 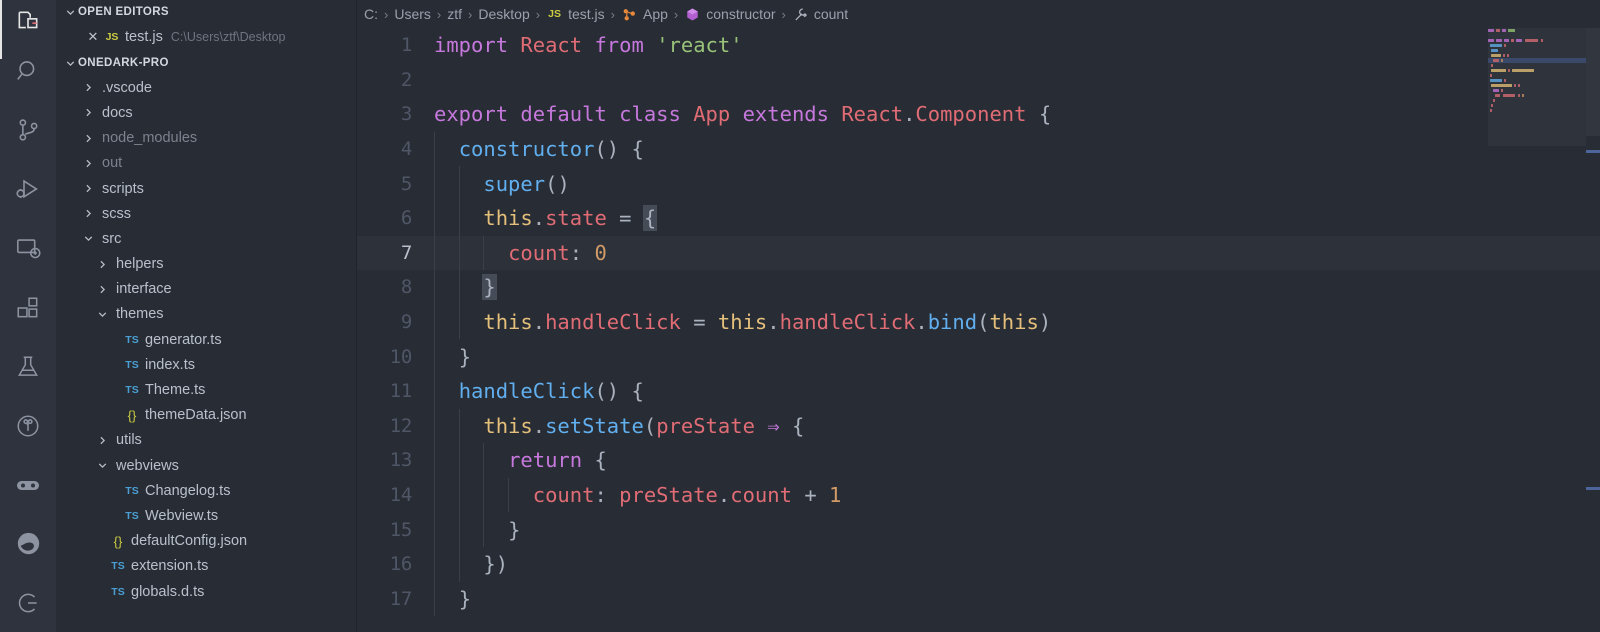 What do you see at coordinates (28, 307) in the screenshot?
I see `activity-item-extensions` at bounding box center [28, 307].